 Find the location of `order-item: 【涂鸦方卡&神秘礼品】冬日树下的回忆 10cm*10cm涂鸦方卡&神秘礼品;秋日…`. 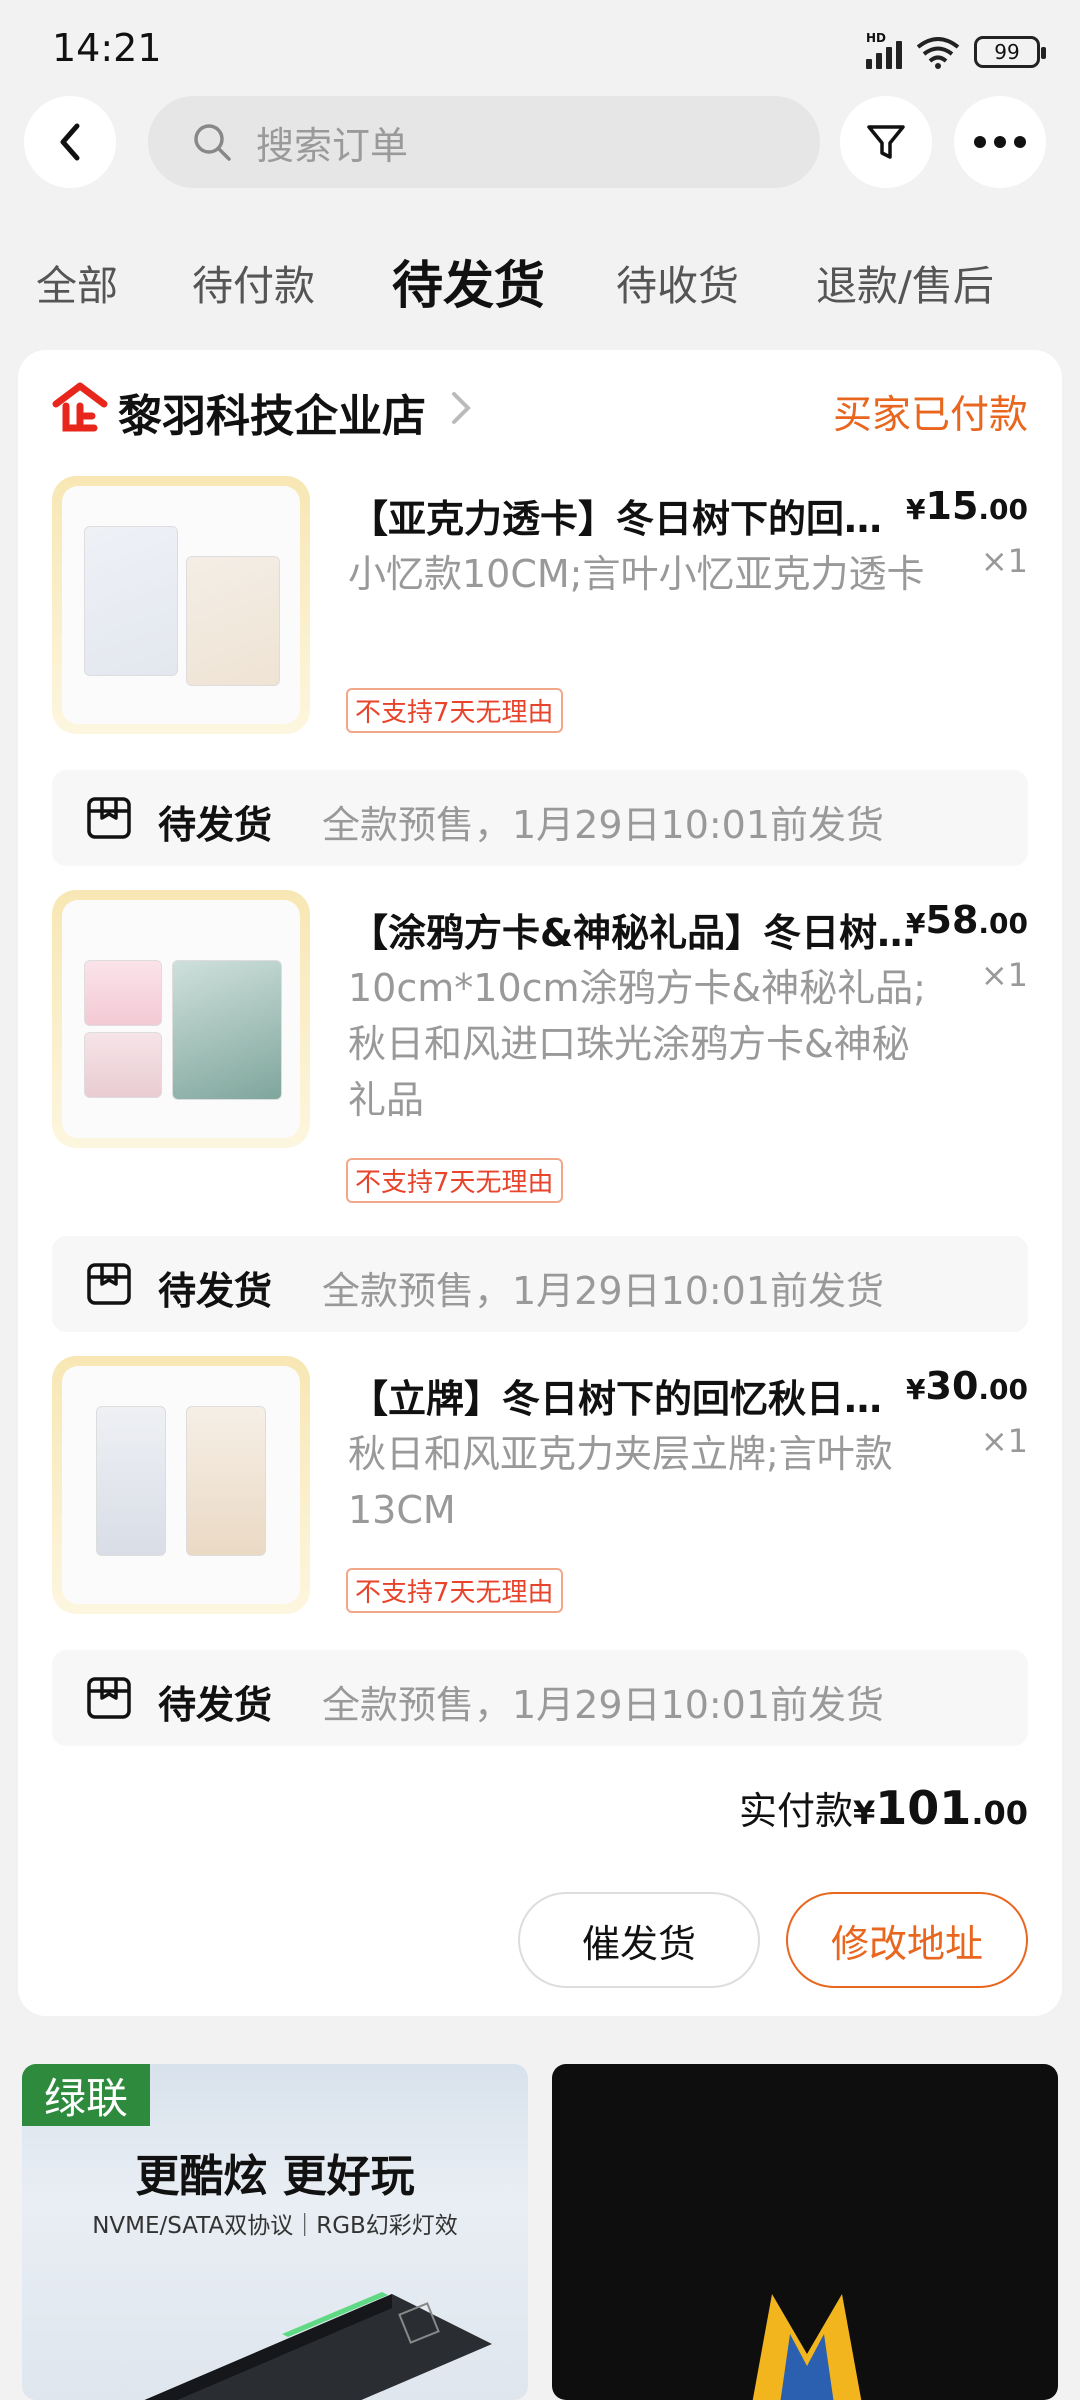

order-item: 【涂鸦方卡&神秘礼品】冬日树下的回忆 10cm*10cm涂鸦方卡&神秘礼品;秋日… is located at coordinates (540, 1046).